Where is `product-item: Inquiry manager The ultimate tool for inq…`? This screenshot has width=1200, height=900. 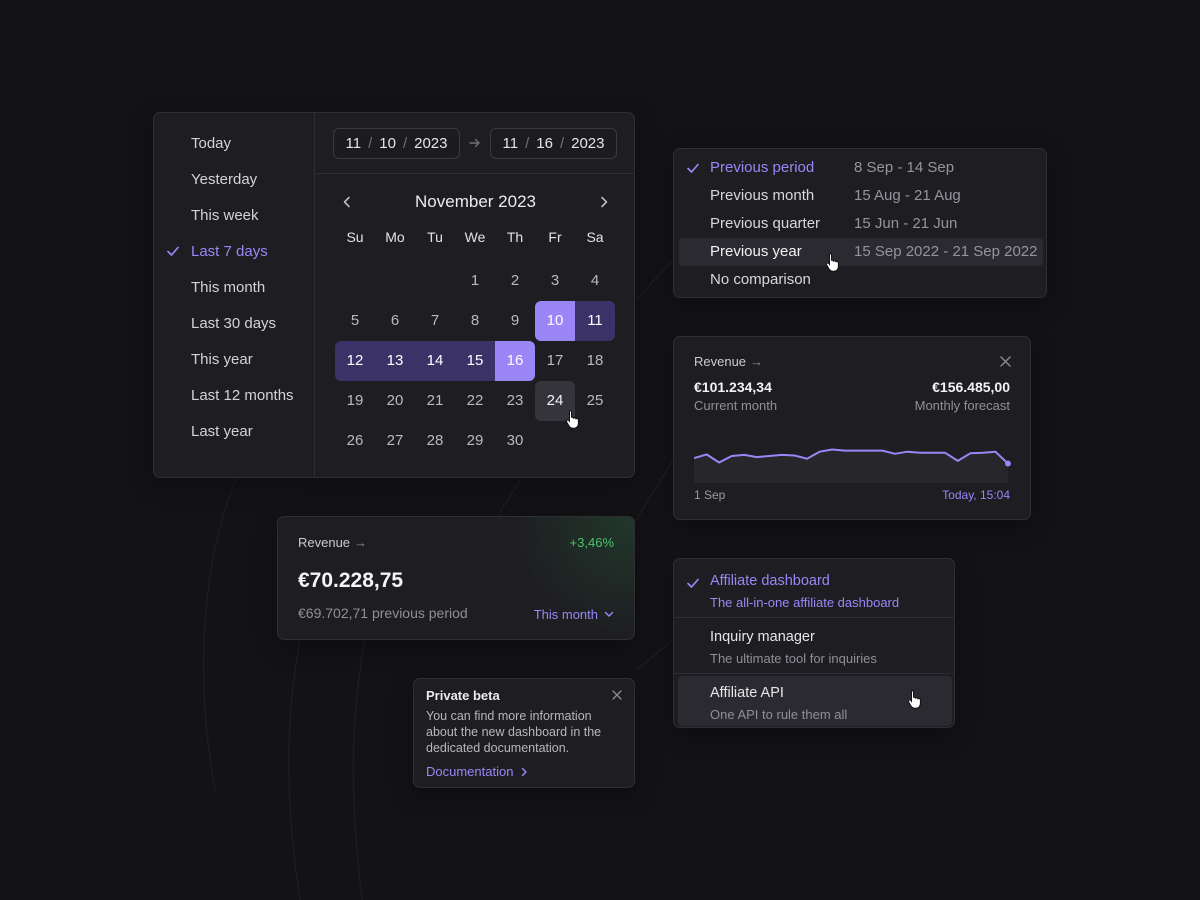
product-item: Inquiry manager The ultimate tool for inq… is located at coordinates (815, 645).